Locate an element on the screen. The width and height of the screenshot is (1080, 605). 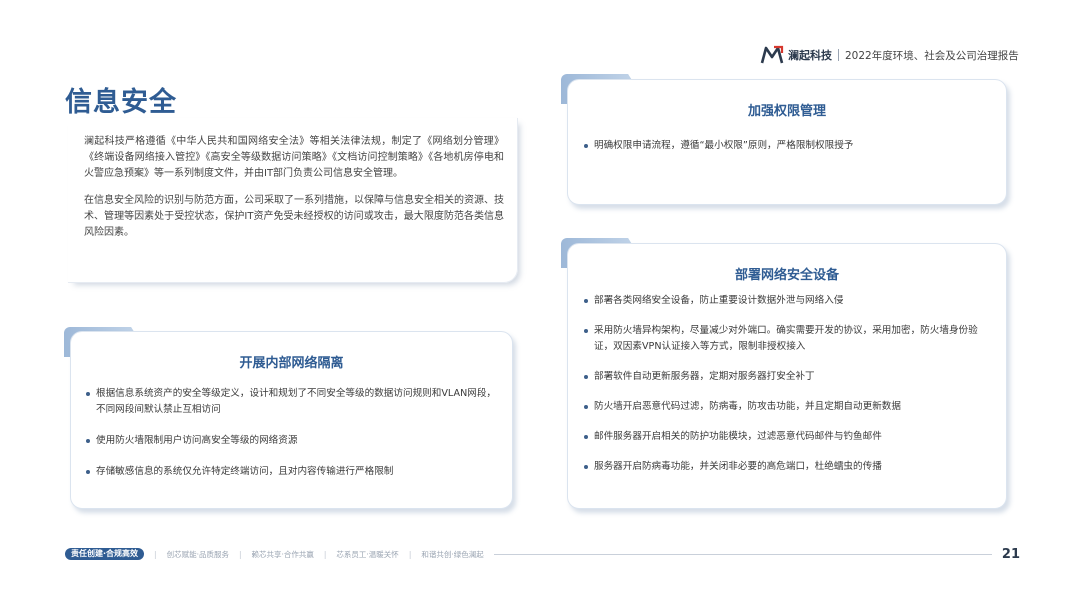
report-header: 澜起科技 2022年度环境、社会及公司治理报告 is located at coordinates (889, 55).